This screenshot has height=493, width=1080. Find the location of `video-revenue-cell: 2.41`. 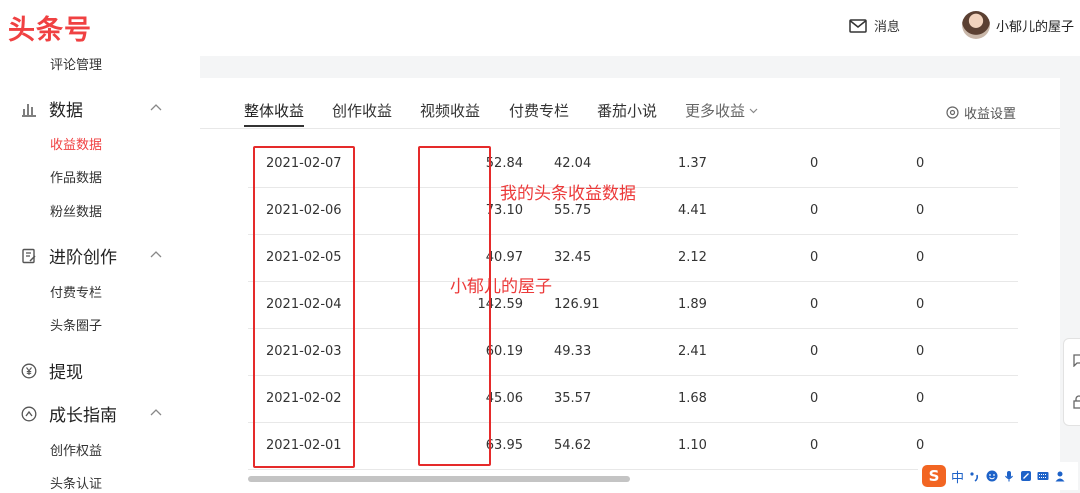

video-revenue-cell: 2.41 is located at coordinates (692, 351).